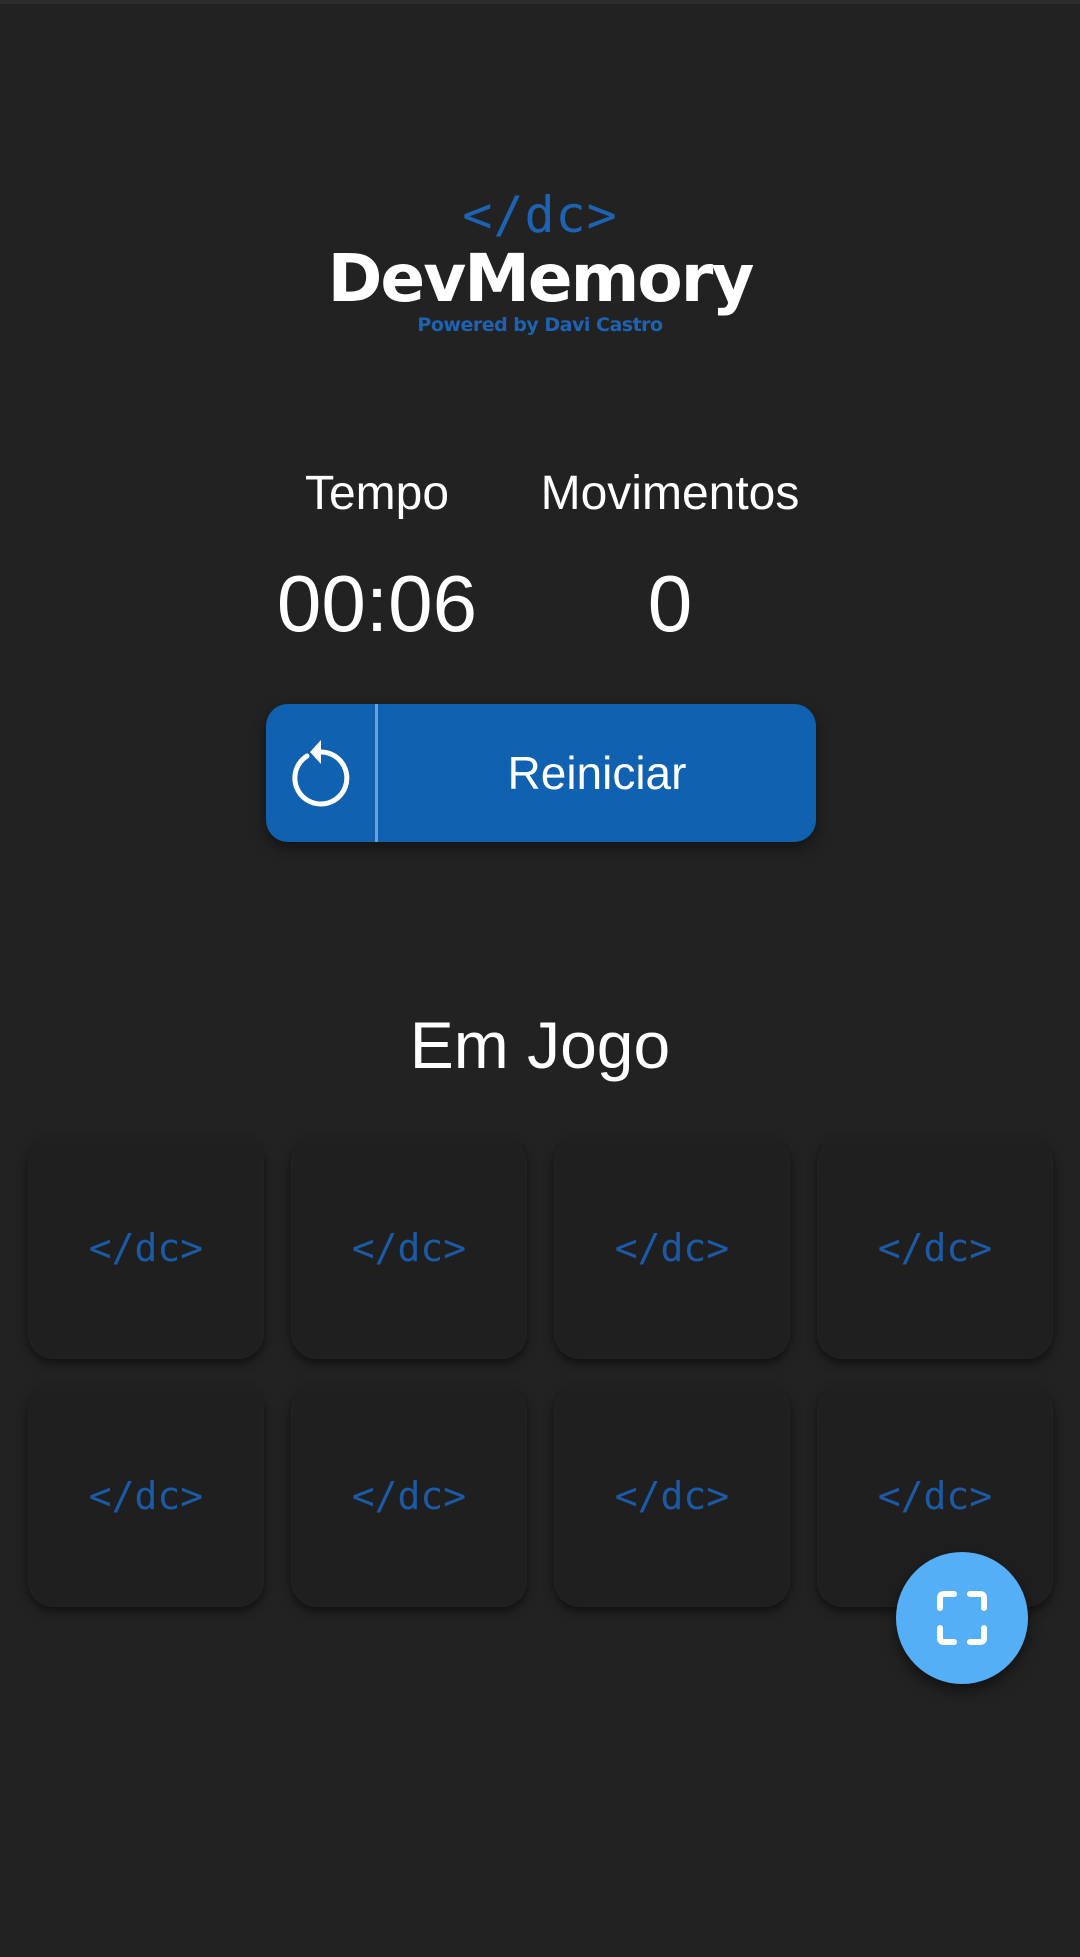 This screenshot has width=1080, height=1957. Describe the element at coordinates (670, 493) in the screenshot. I see `moves-label: Movimentos` at that location.